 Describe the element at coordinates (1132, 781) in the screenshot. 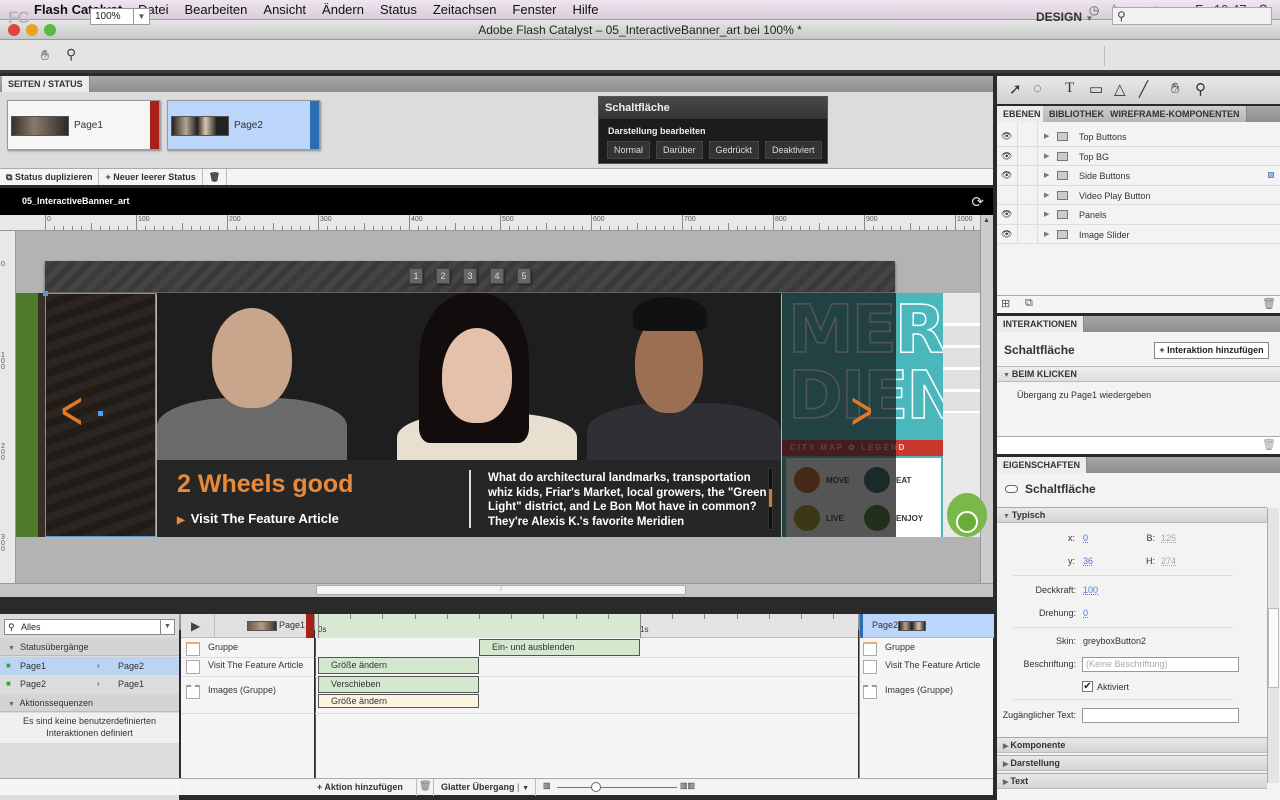

I see `section-text: ▶ Text` at that location.